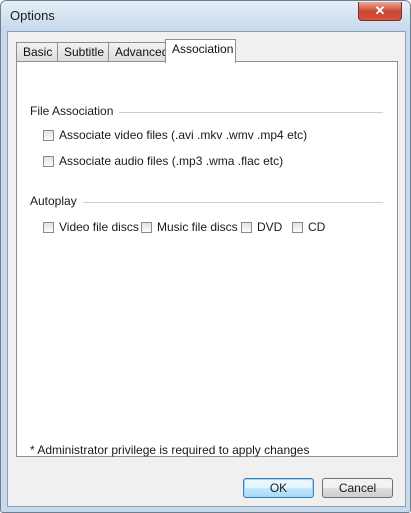 Image resolution: width=411 pixels, height=513 pixels. What do you see at coordinates (197, 227) in the screenshot?
I see `music-discs-label: Music file discs` at bounding box center [197, 227].